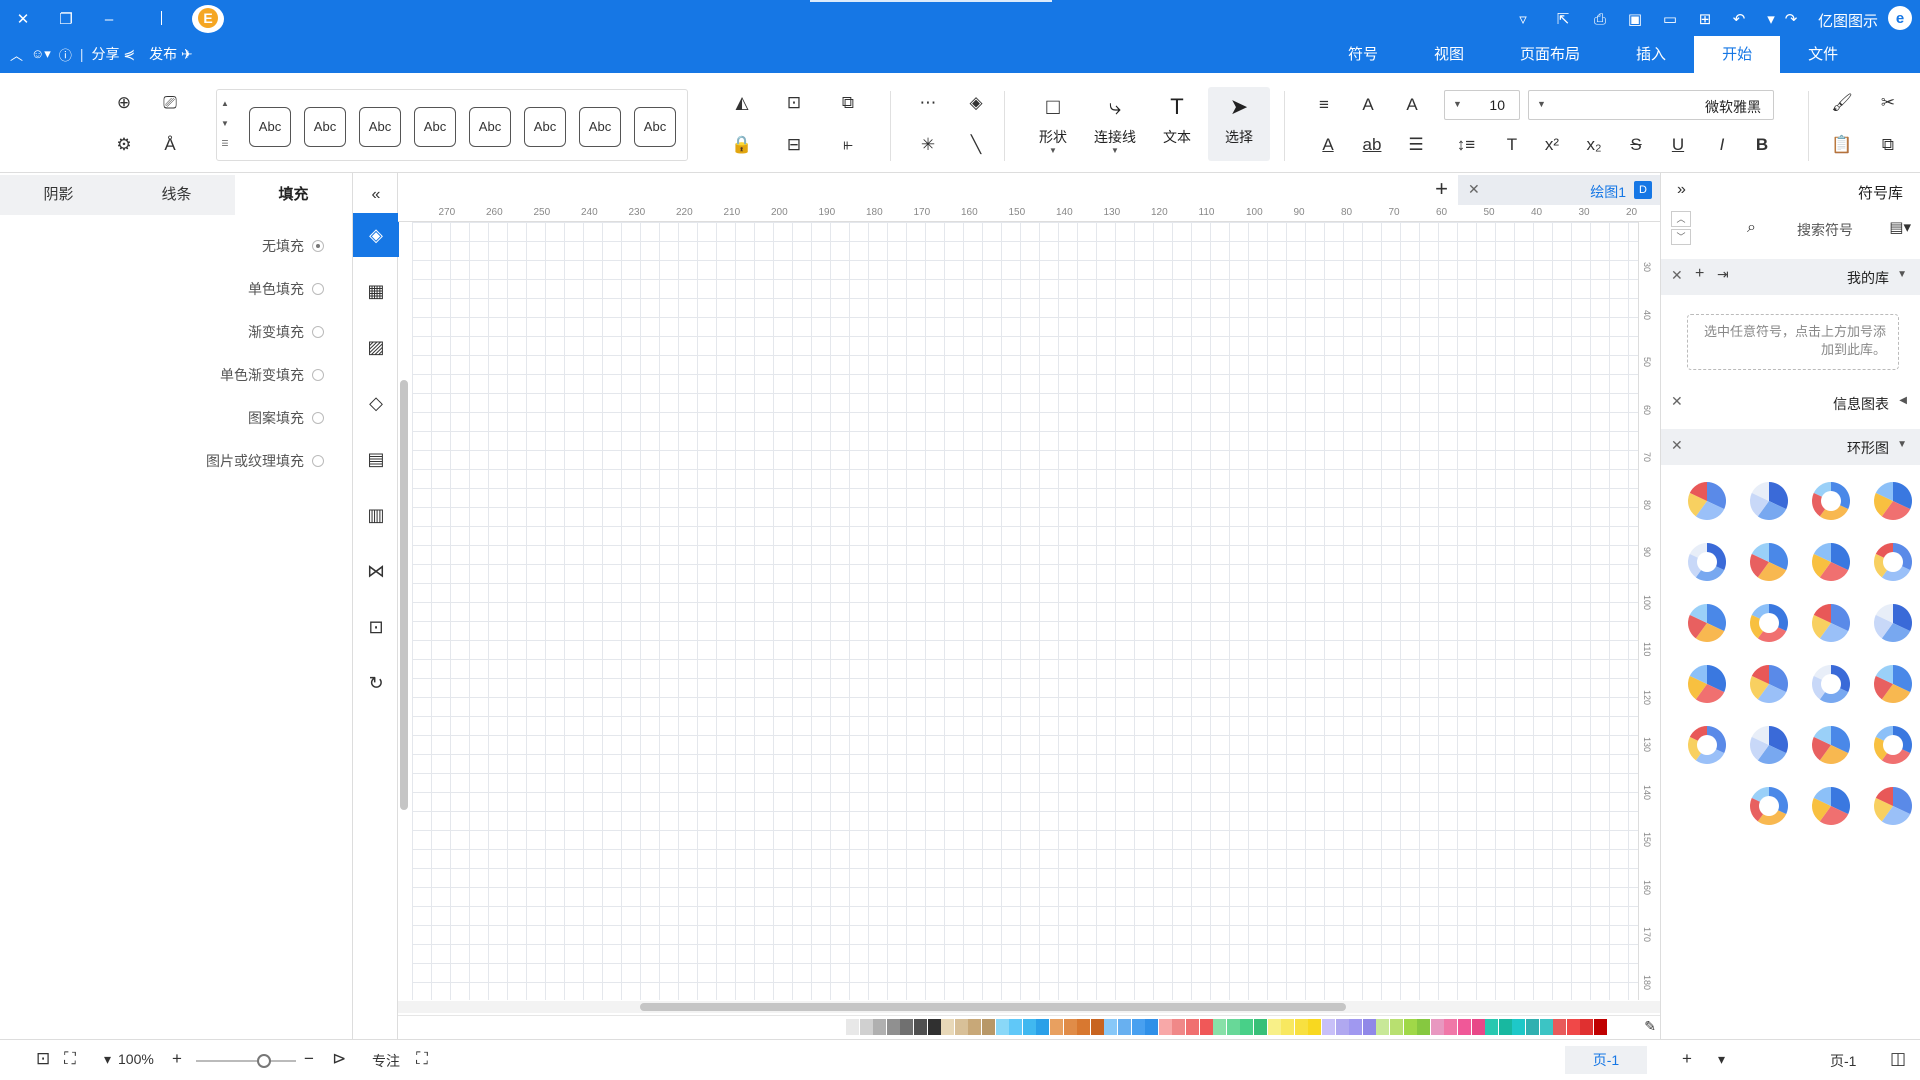  I want to click on import-icon: ⇥, so click(1723, 274).